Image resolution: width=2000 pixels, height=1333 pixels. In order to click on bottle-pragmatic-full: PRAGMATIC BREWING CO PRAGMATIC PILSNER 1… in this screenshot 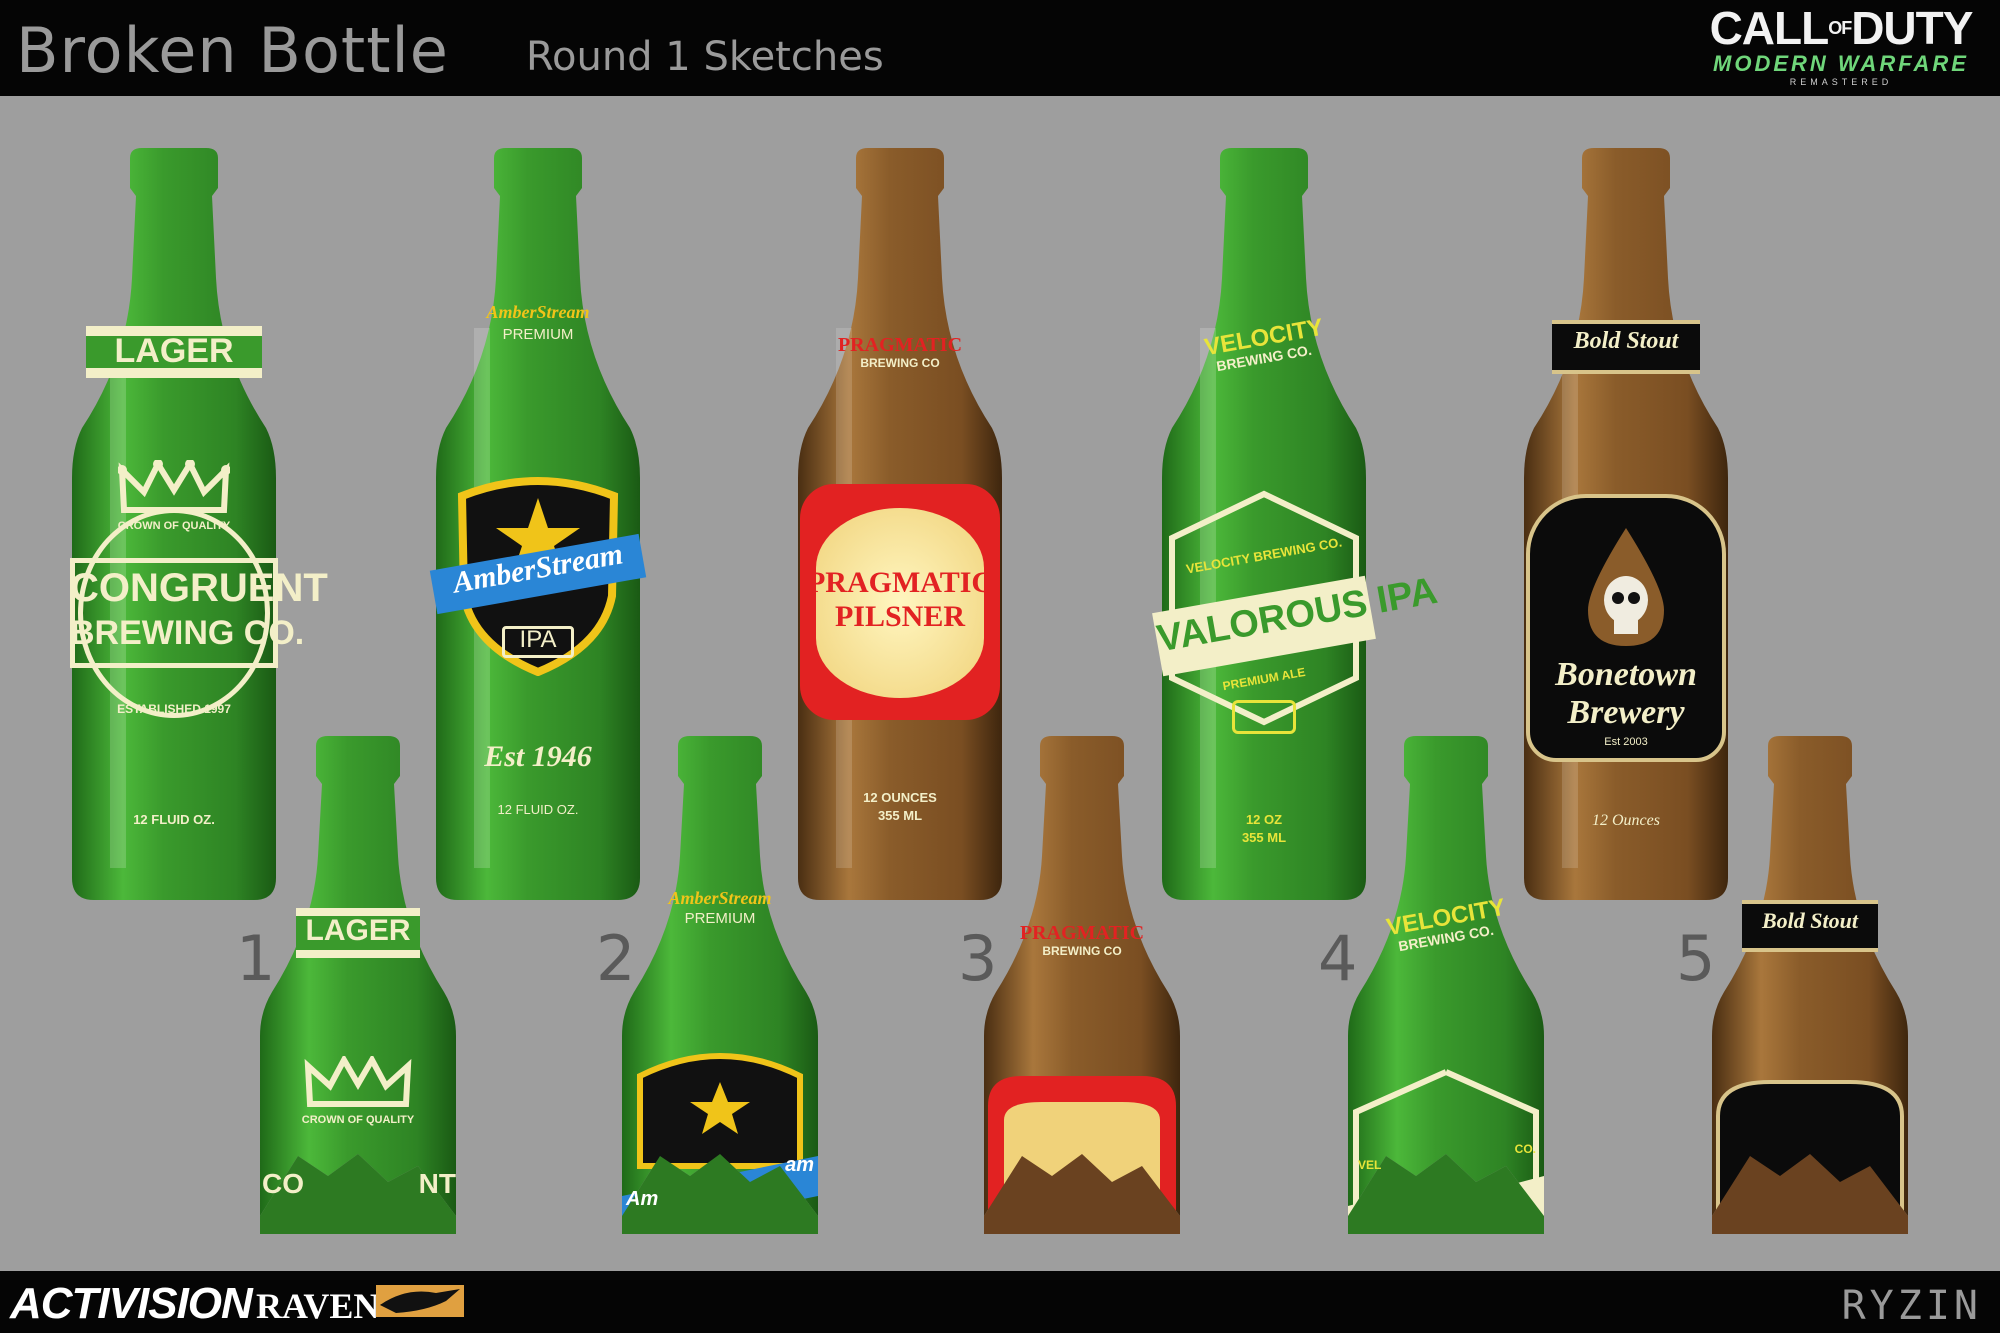, I will do `click(900, 524)`.